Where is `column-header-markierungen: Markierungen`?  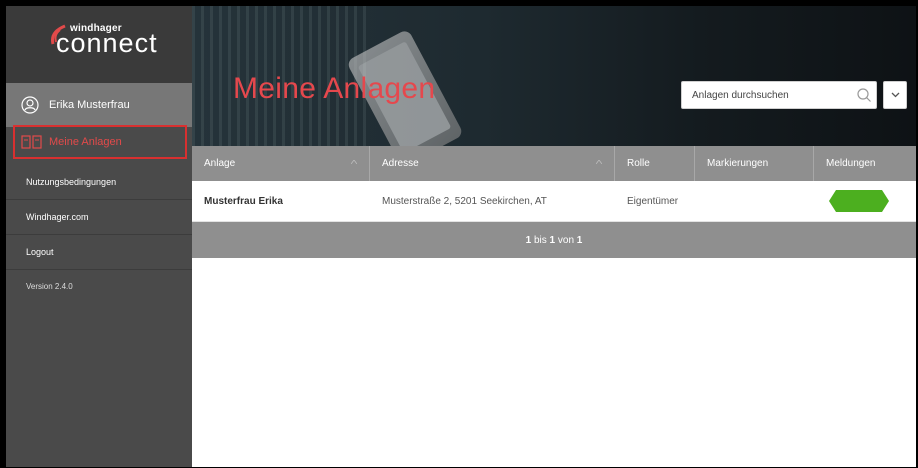
column-header-markierungen: Markierungen is located at coordinates (754, 163).